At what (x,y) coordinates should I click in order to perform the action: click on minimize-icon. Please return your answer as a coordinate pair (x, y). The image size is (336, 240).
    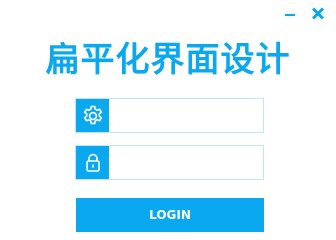
    Looking at the image, I should click on (290, 13).